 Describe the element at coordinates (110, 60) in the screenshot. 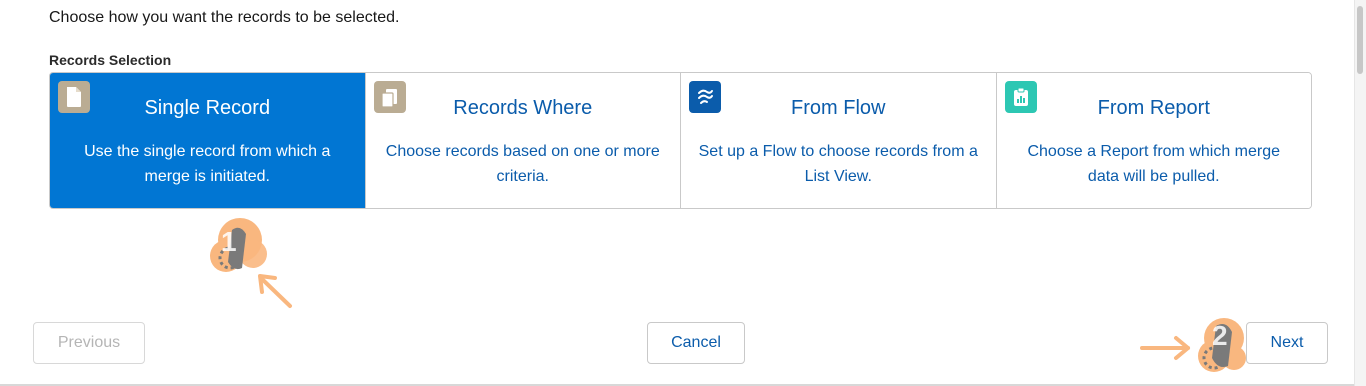

I see `section-label: Records Selection` at that location.